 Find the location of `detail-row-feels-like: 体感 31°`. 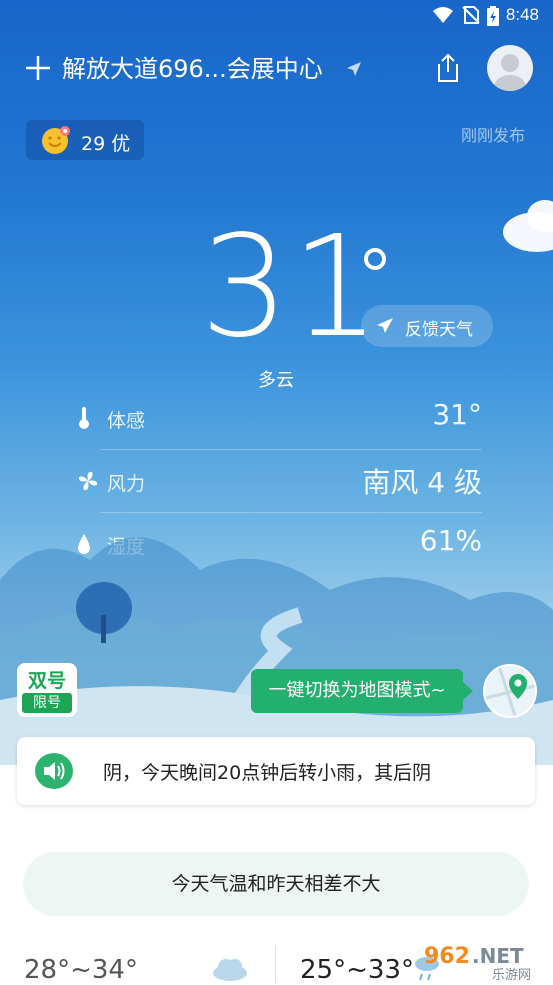

detail-row-feels-like: 体感 31° is located at coordinates (278, 417).